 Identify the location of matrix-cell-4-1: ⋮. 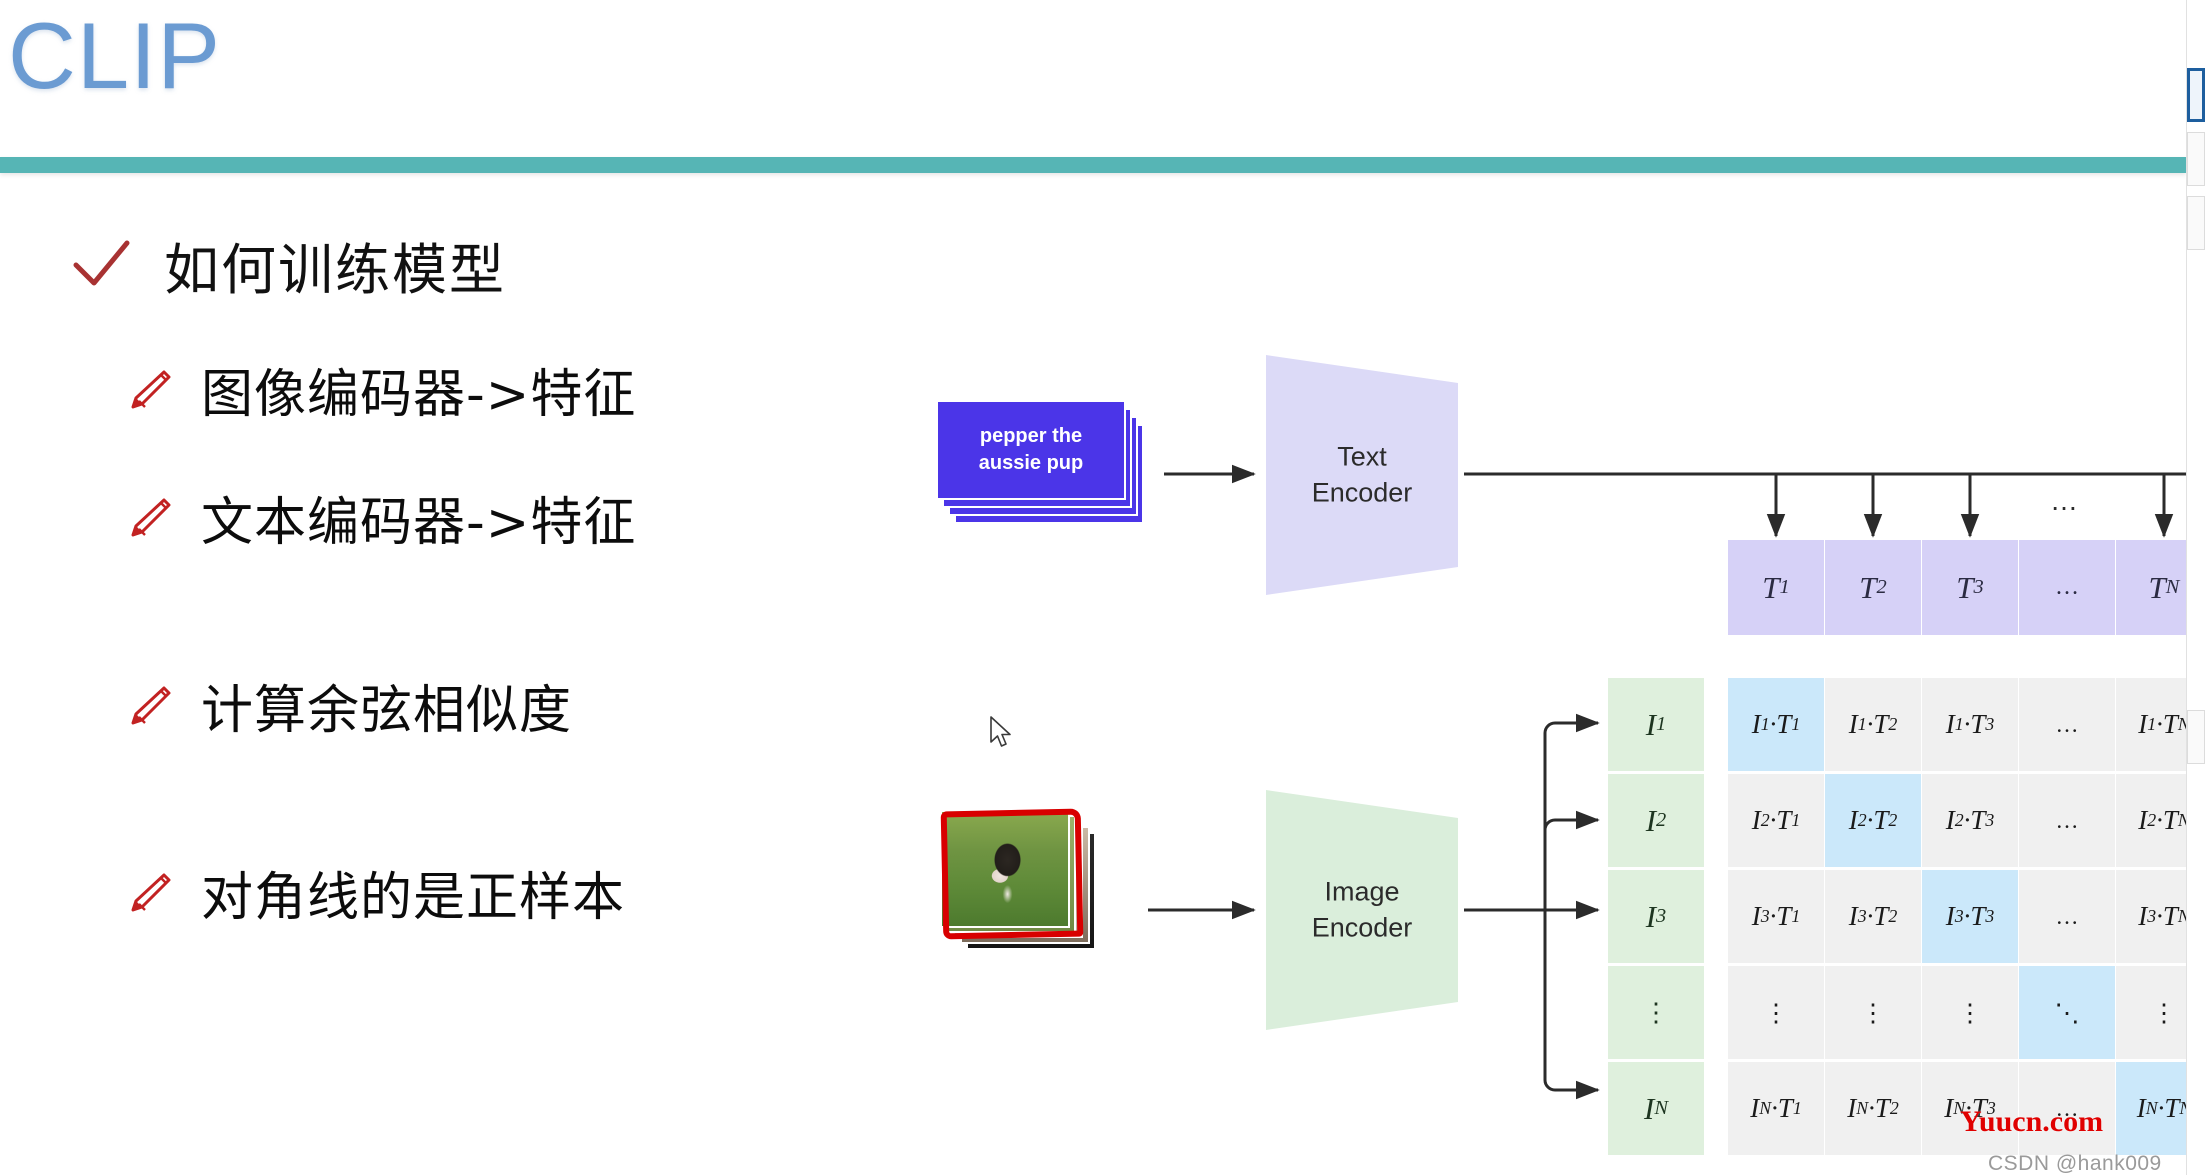
(1776, 1012).